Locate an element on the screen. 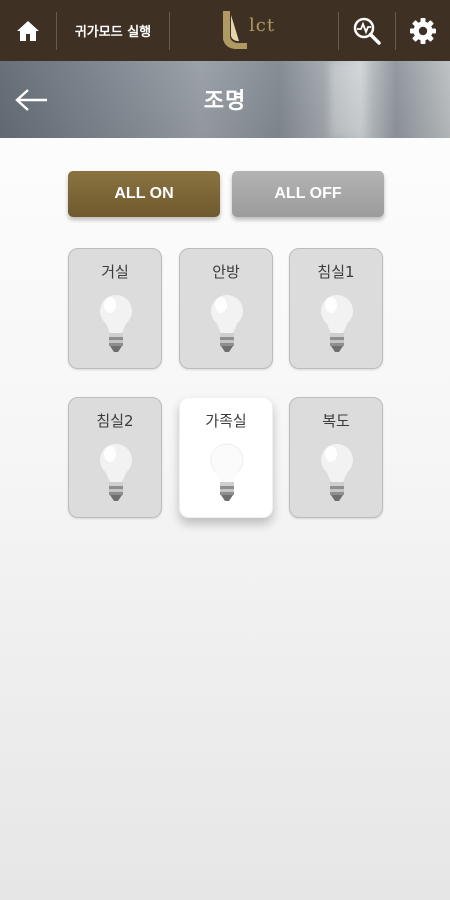  home-icon is located at coordinates (28, 30).